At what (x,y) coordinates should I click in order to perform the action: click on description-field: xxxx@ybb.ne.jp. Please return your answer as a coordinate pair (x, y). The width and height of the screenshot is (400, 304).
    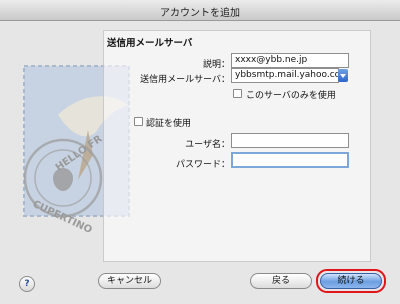
    Looking at the image, I should click on (290, 60).